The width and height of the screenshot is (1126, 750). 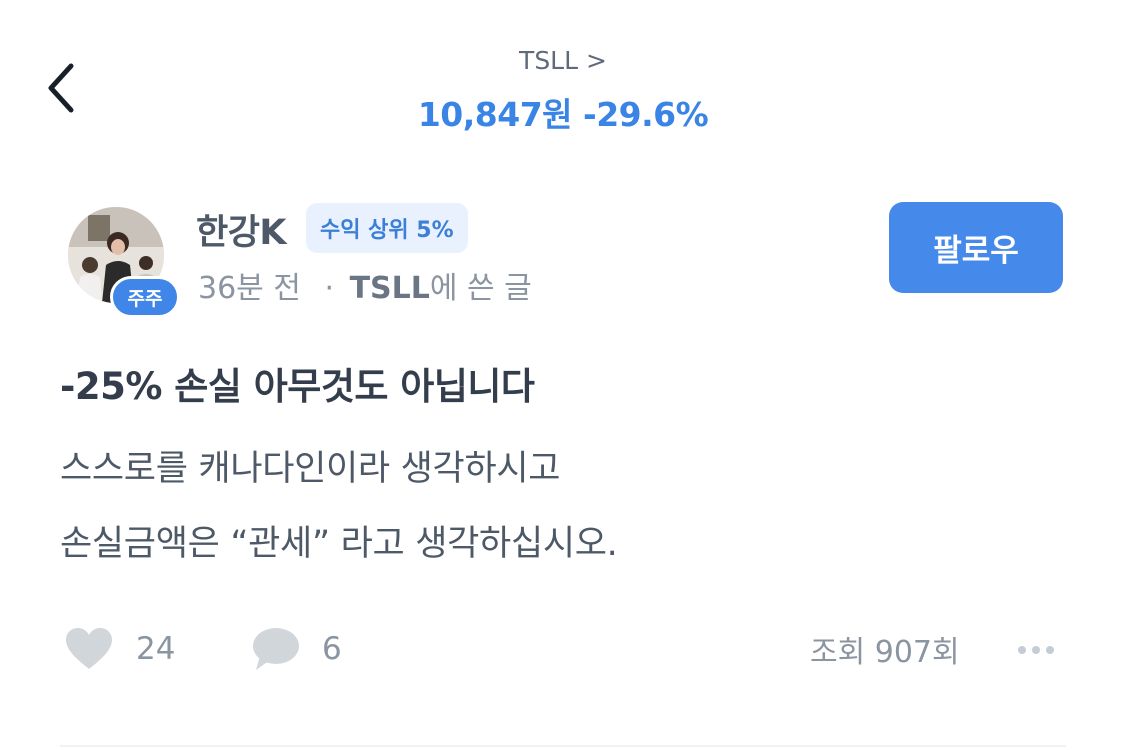 I want to click on ticker-link: TSLL >, so click(x=563, y=60).